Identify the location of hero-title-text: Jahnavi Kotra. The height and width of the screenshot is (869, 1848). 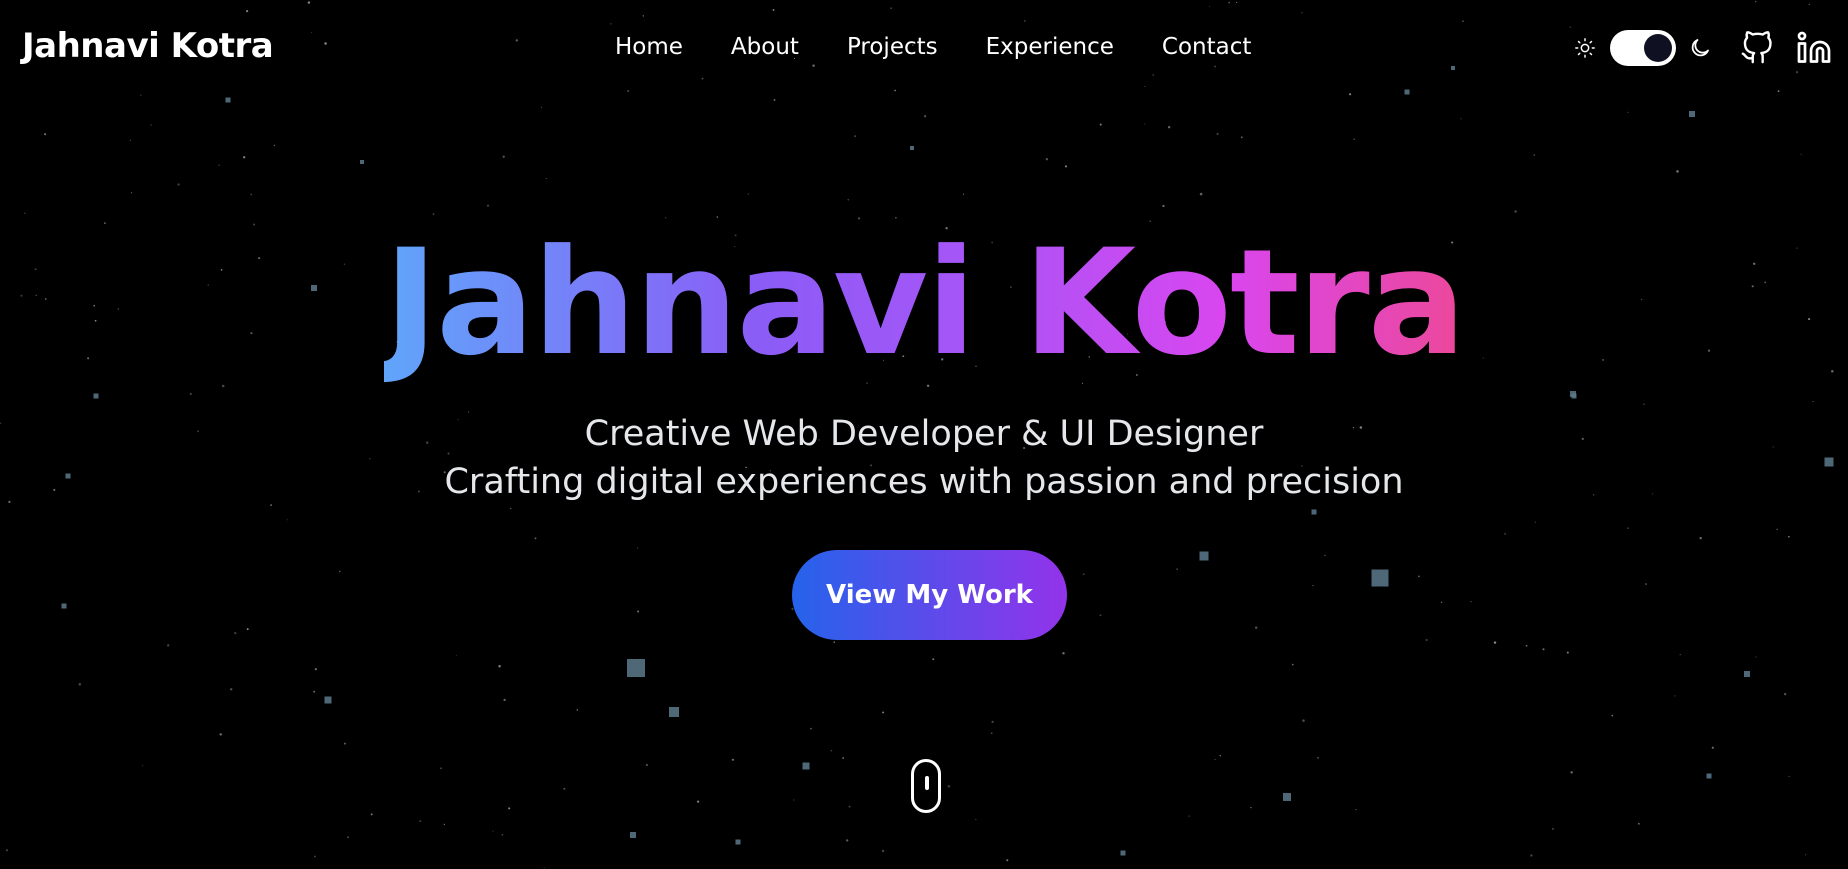
(924, 303).